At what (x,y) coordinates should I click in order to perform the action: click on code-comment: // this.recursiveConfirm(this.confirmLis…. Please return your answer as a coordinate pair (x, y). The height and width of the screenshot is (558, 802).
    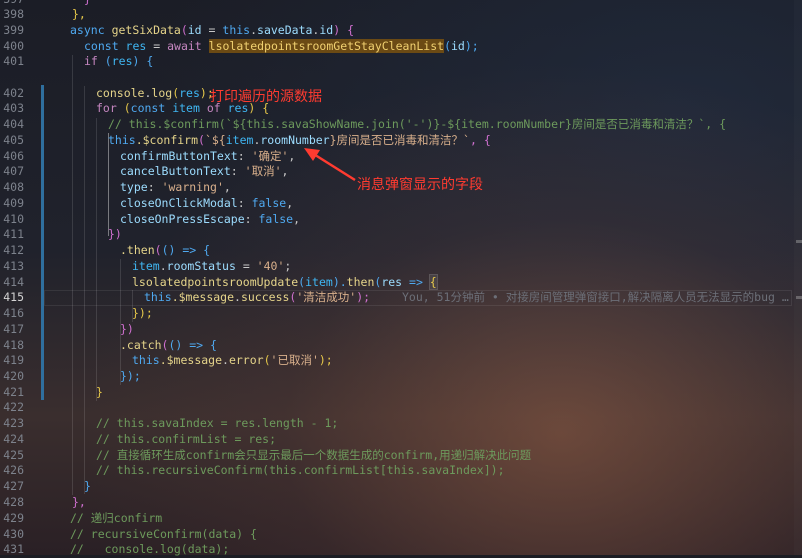
    Looking at the image, I should click on (300, 470).